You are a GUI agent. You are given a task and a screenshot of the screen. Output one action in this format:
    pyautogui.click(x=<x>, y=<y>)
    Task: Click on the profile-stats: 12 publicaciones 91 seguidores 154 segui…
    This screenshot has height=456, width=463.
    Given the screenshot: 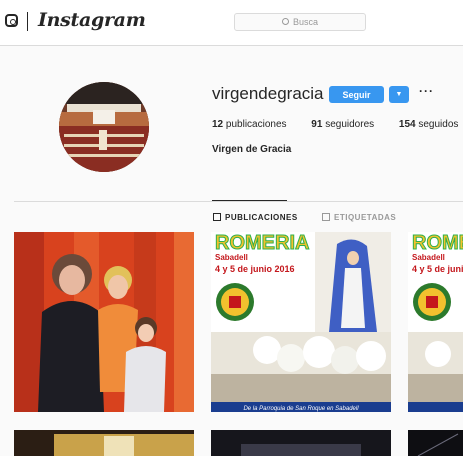 What is the action you would take?
    pyautogui.click(x=337, y=124)
    